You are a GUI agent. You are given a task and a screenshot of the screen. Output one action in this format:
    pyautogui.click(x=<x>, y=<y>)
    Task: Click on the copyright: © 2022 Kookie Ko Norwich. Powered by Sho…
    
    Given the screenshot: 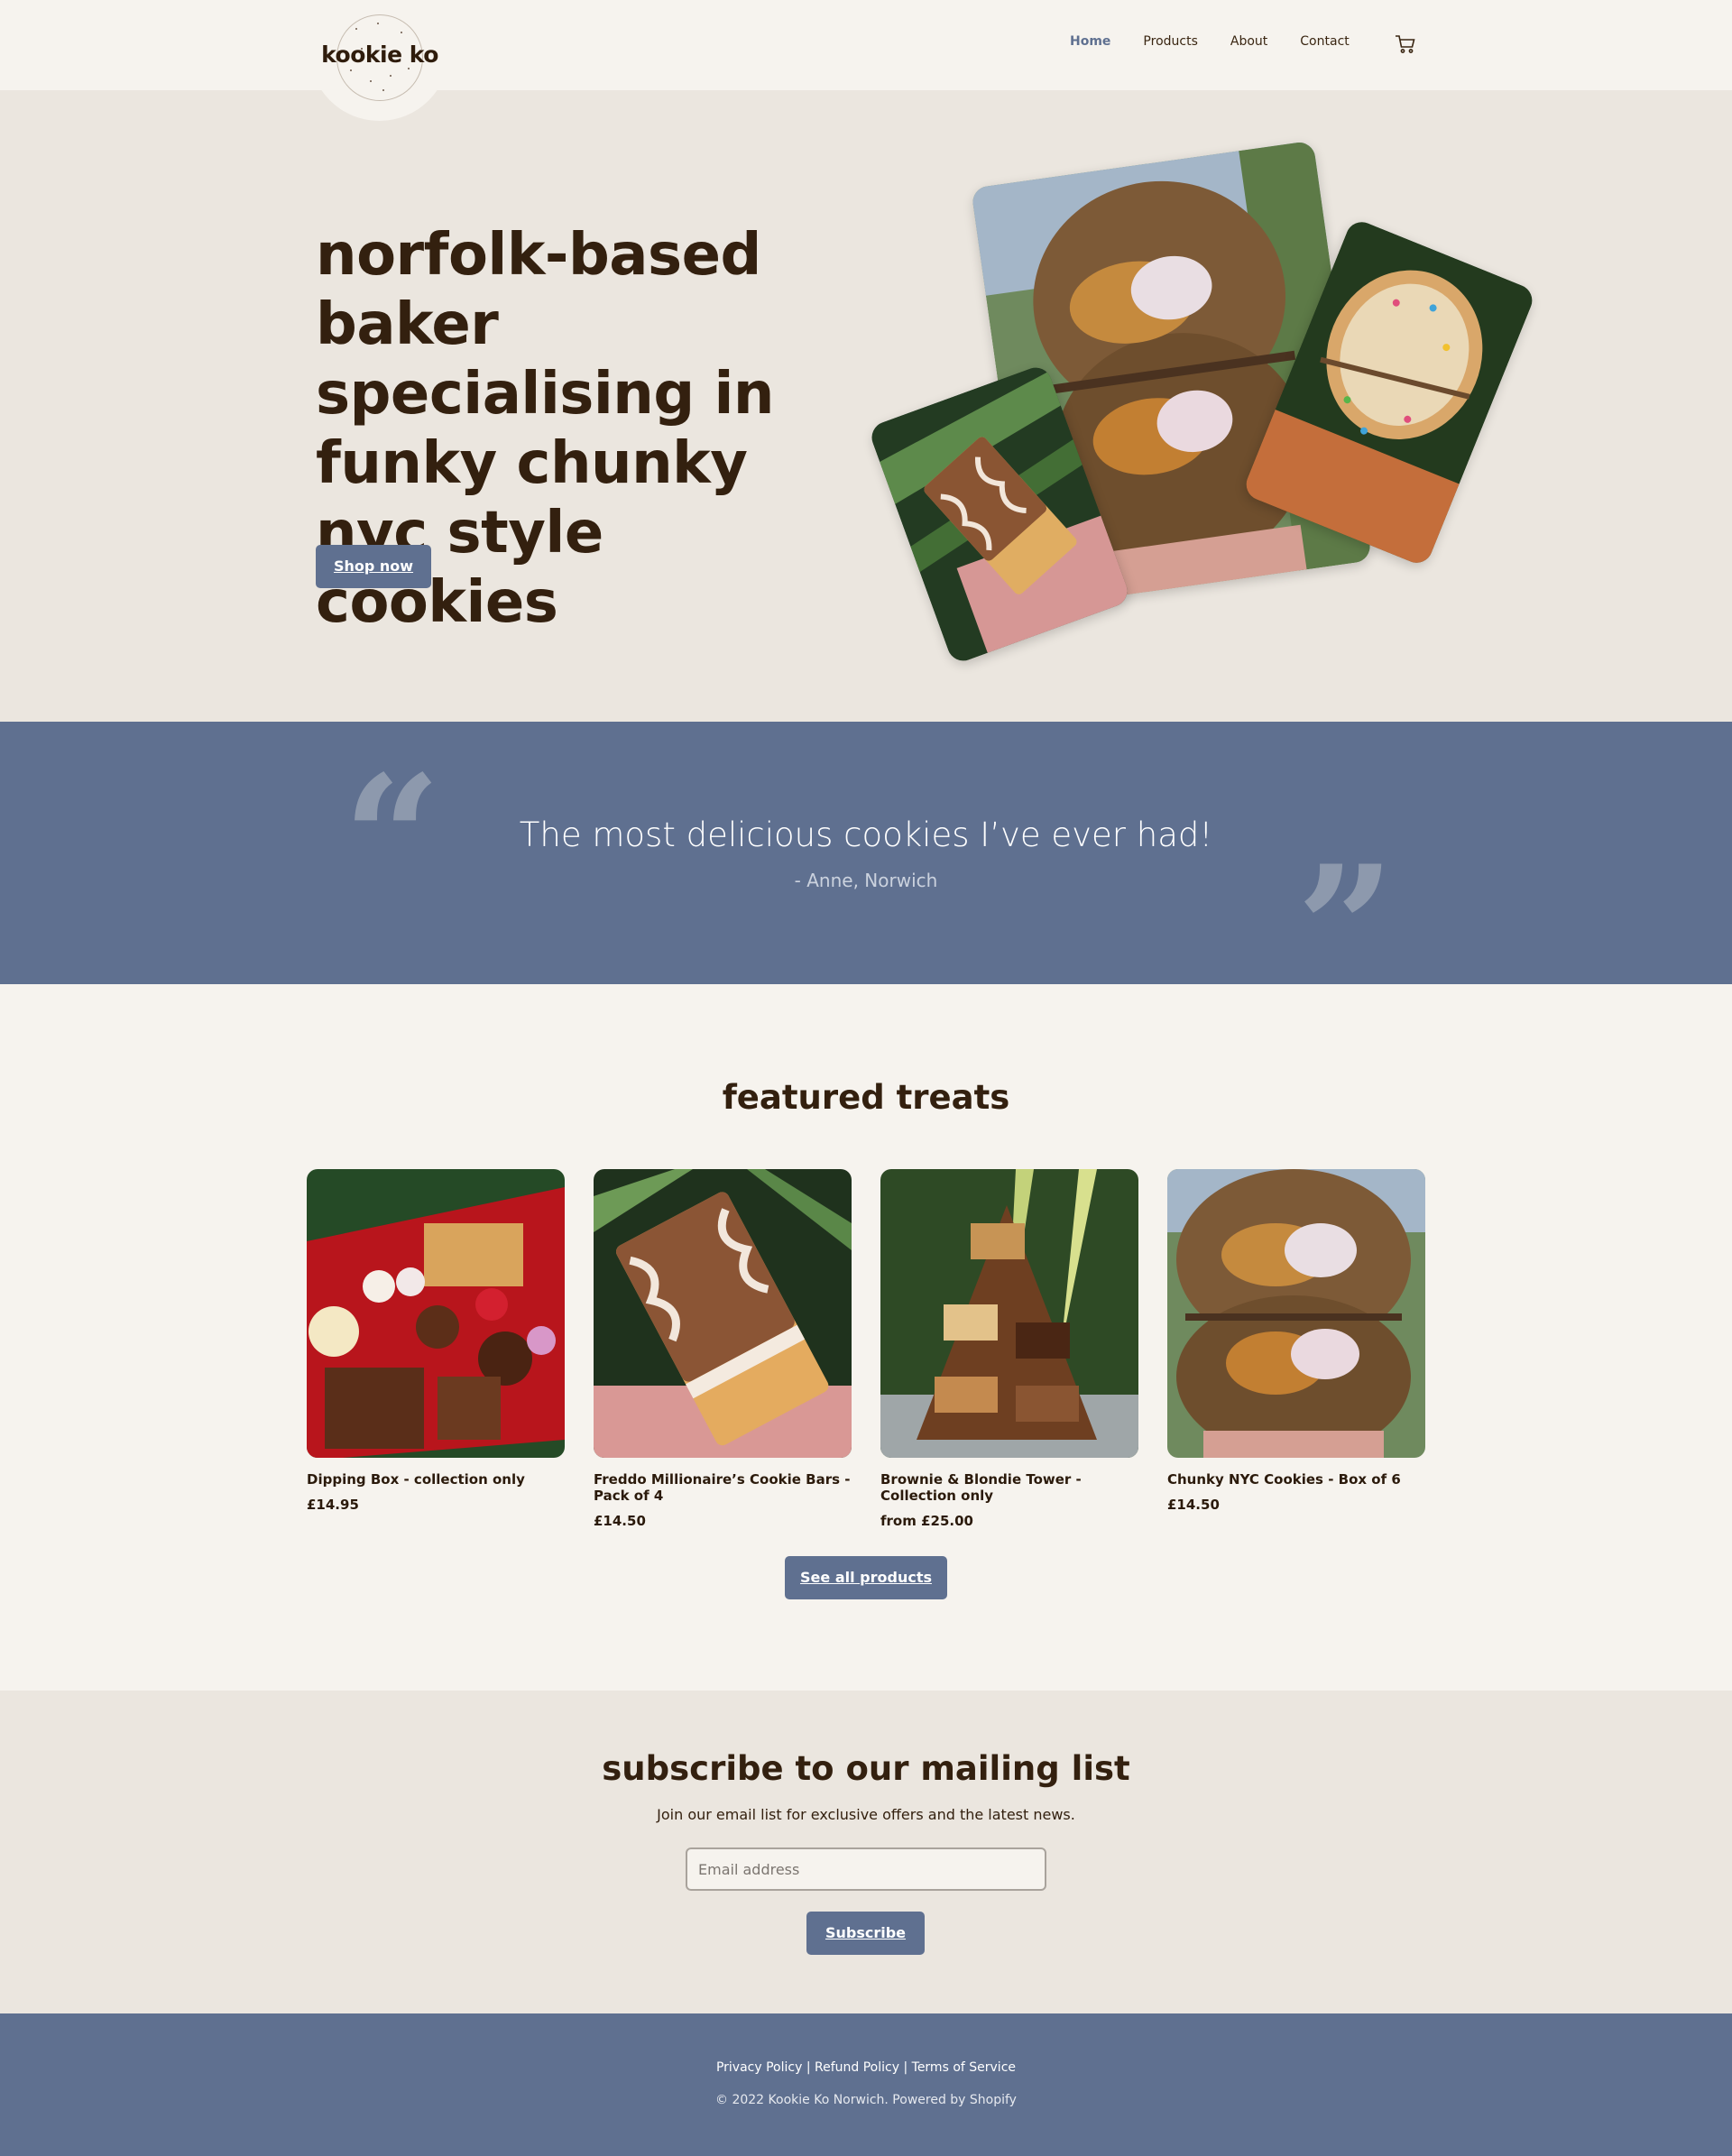 What is the action you would take?
    pyautogui.click(x=866, y=2100)
    